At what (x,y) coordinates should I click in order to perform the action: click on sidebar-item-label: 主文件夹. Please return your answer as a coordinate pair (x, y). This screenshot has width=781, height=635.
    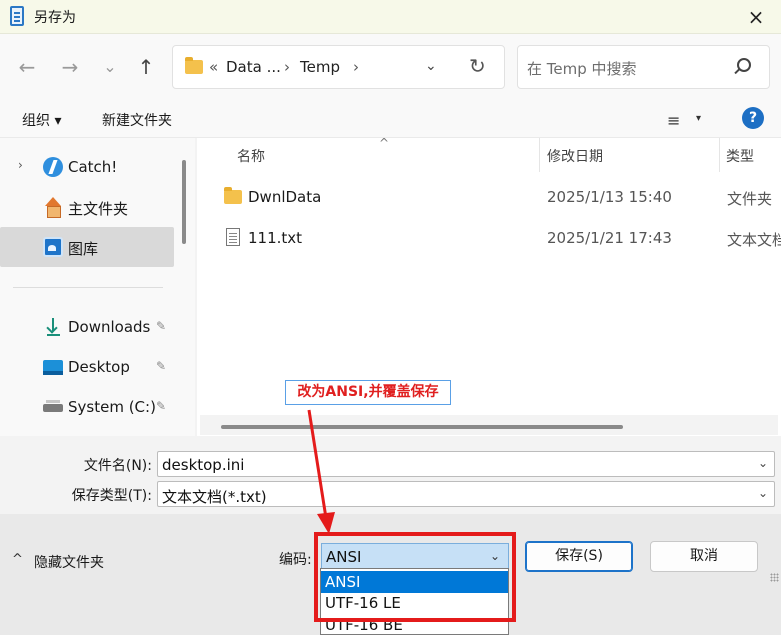
    Looking at the image, I should click on (98, 209).